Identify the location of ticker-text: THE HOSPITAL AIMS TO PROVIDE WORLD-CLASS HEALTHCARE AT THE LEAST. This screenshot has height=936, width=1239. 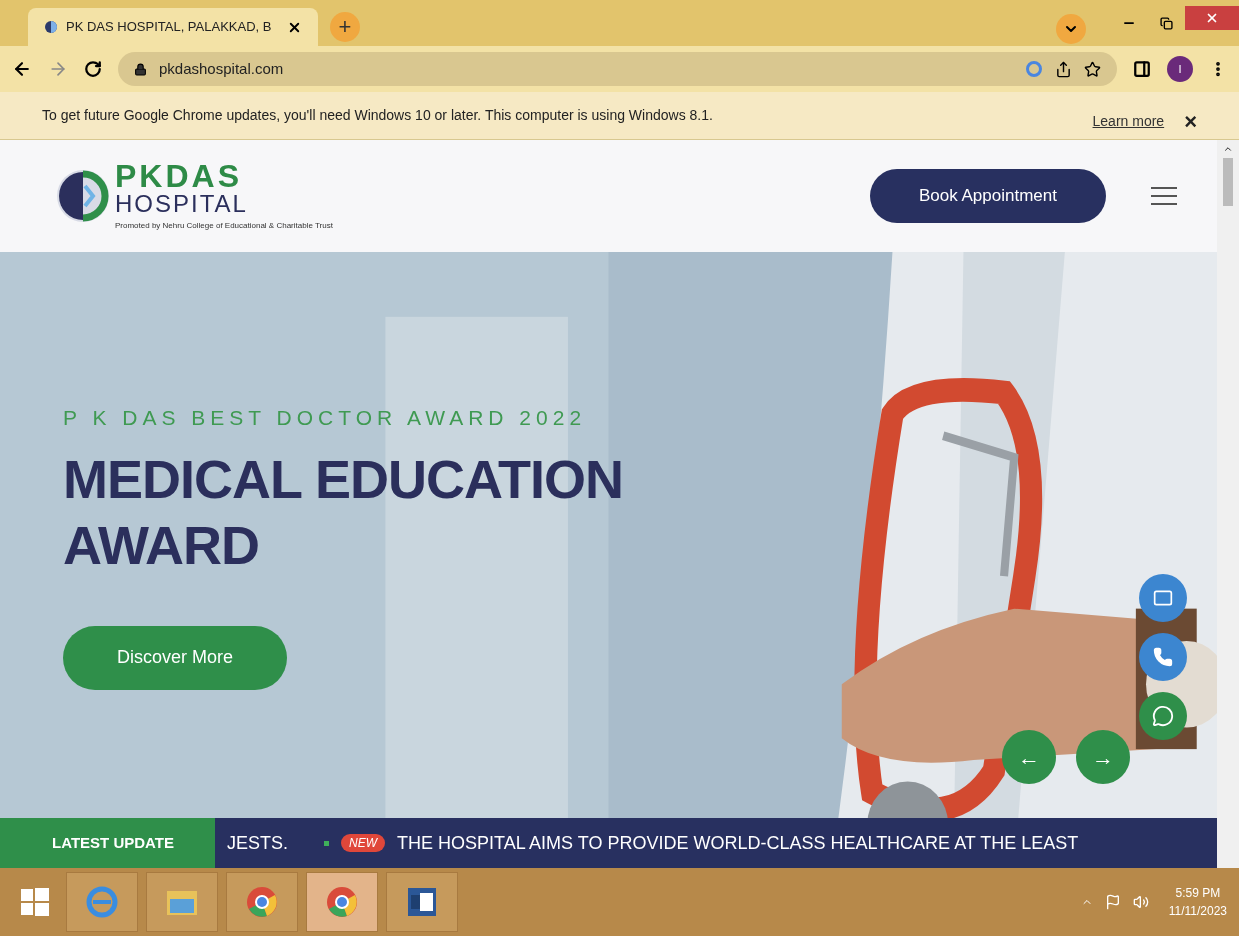
(738, 843).